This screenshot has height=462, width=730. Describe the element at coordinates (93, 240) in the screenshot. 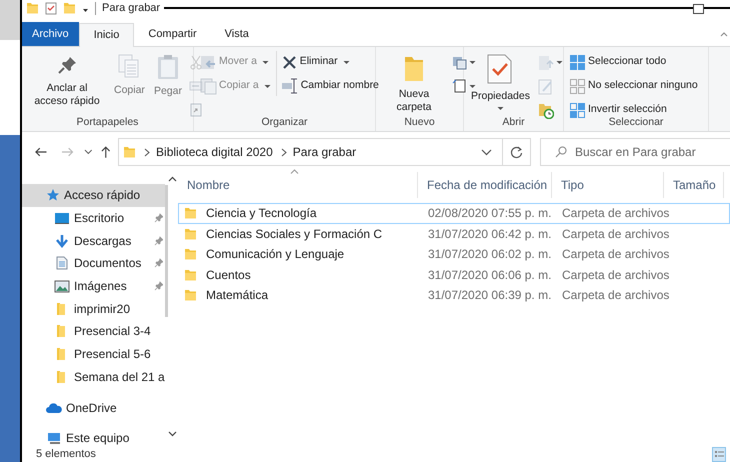

I see `sidebar-item: Descargas` at that location.